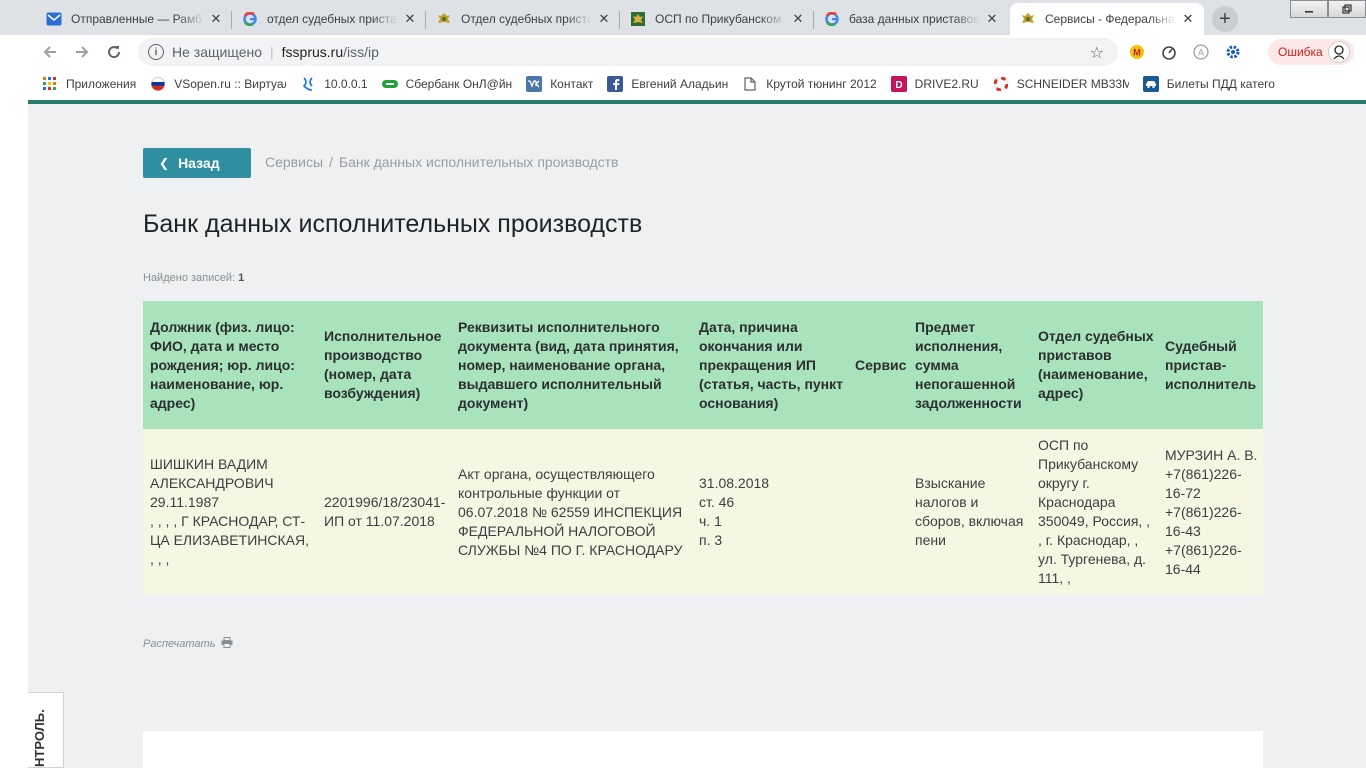 This screenshot has height=771, width=1366. Describe the element at coordinates (750, 84) in the screenshot. I see `page-icon` at that location.